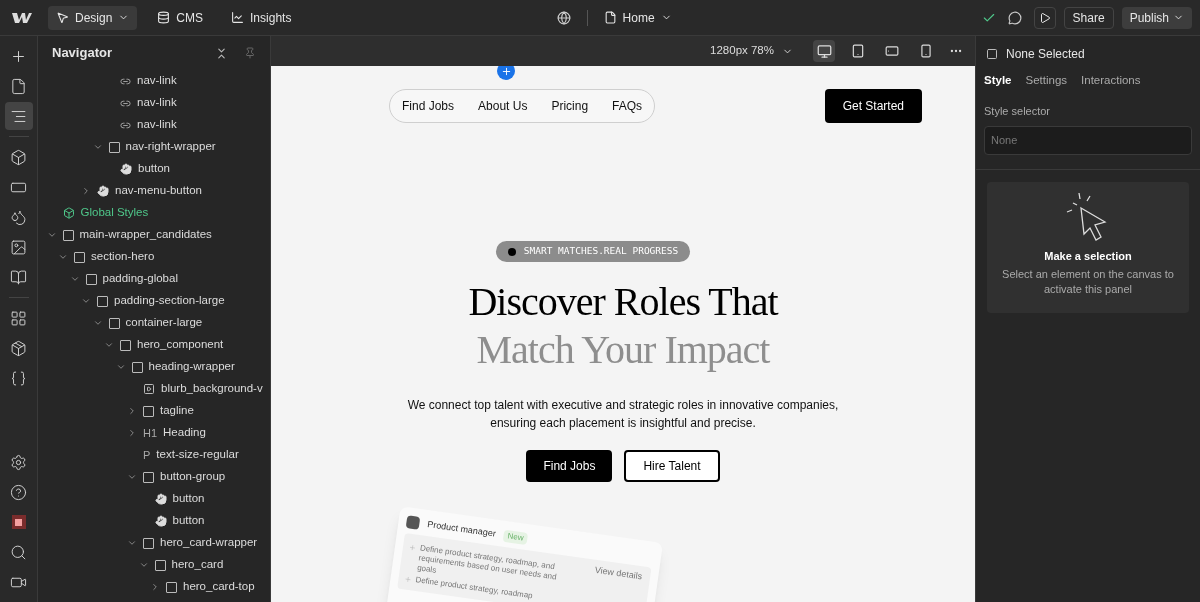 The height and width of the screenshot is (602, 1200). What do you see at coordinates (261, 17) in the screenshot?
I see `mode-tab: Insights` at bounding box center [261, 17].